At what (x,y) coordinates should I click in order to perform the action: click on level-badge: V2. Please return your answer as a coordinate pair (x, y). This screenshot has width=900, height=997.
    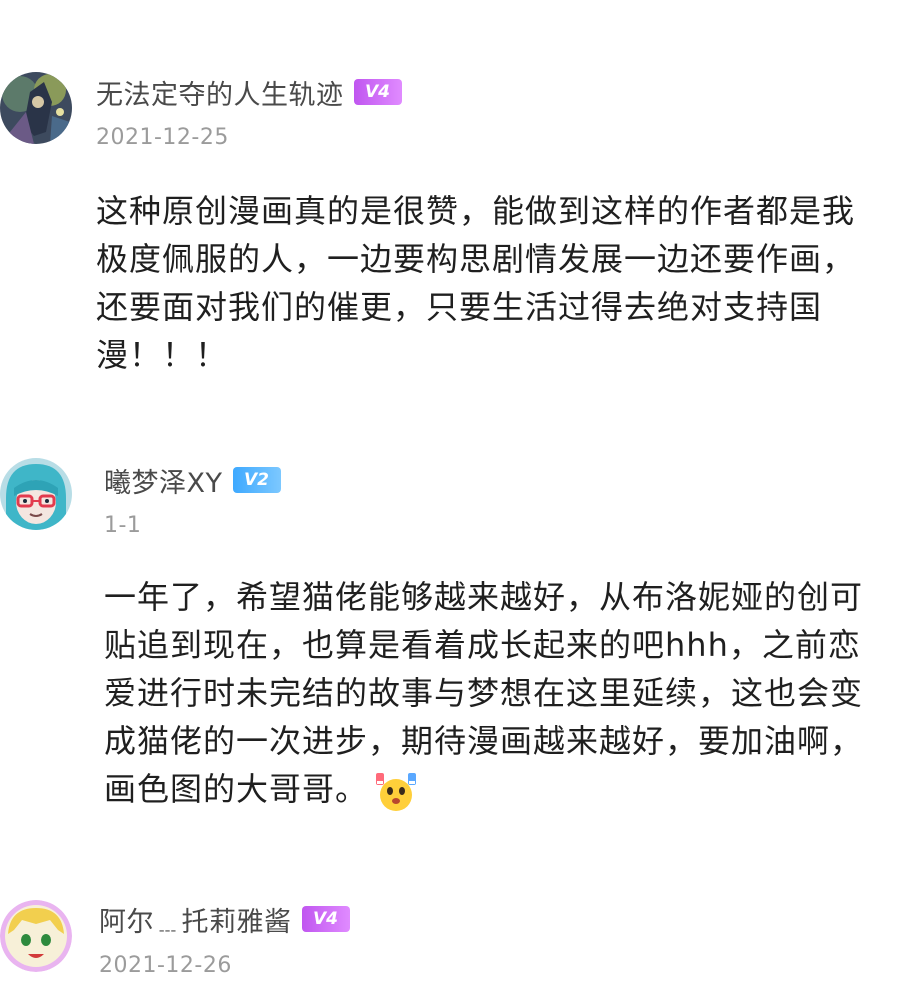
    Looking at the image, I should click on (256, 480).